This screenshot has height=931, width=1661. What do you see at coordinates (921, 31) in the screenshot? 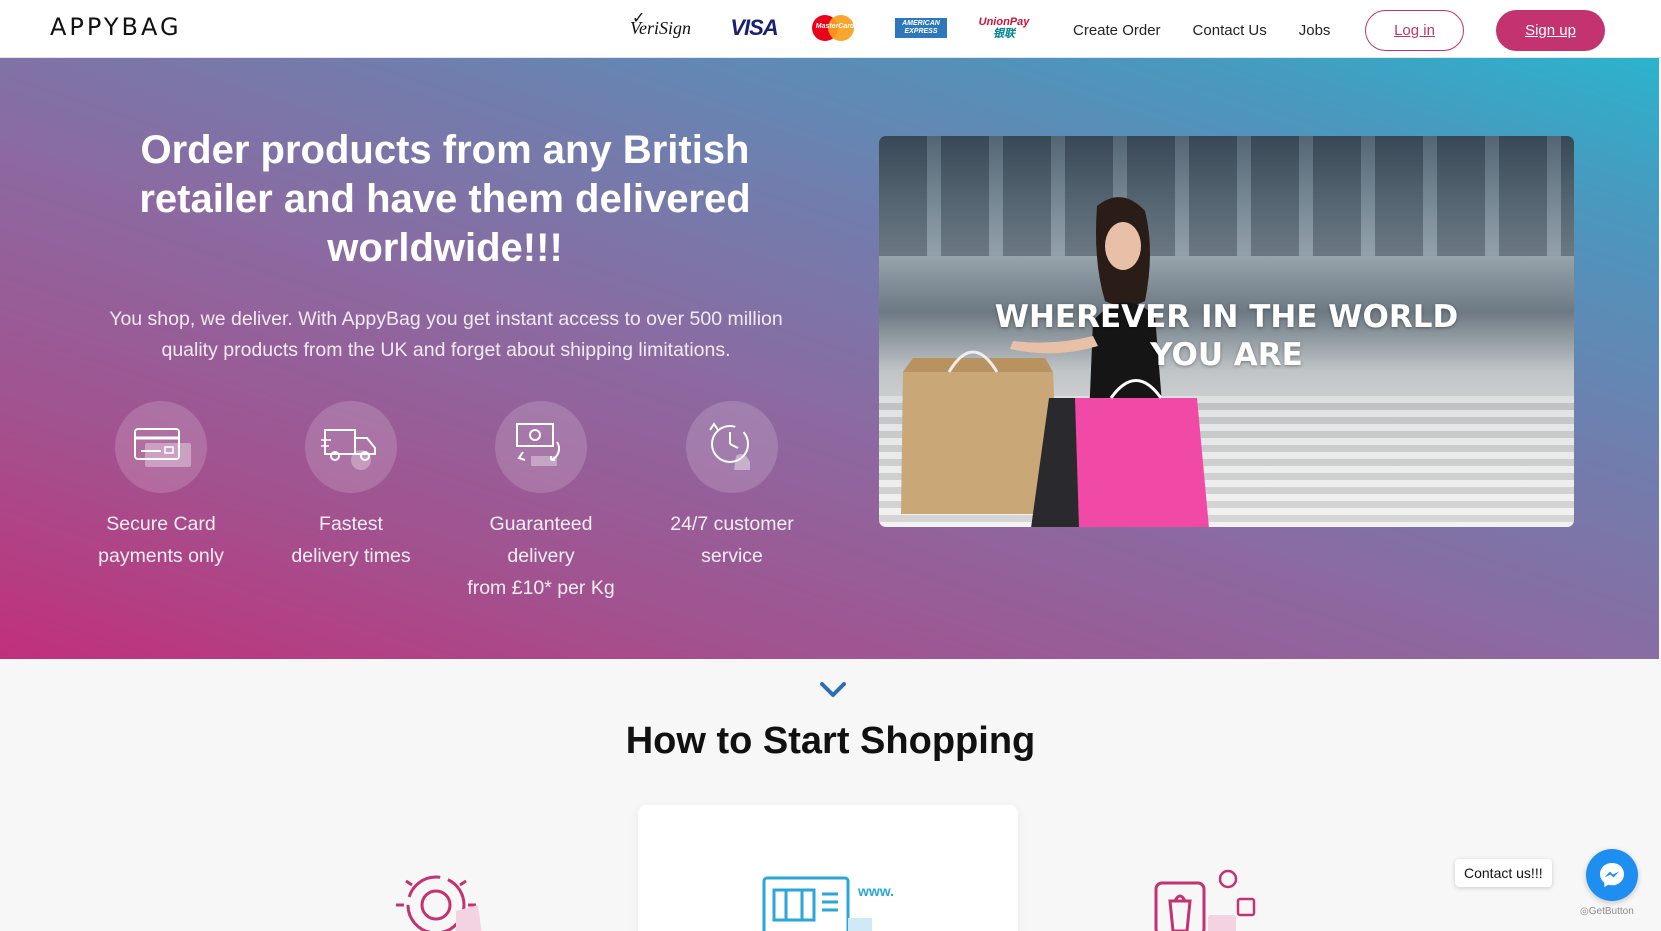
I see `amex-line2: EXPRESS` at bounding box center [921, 31].